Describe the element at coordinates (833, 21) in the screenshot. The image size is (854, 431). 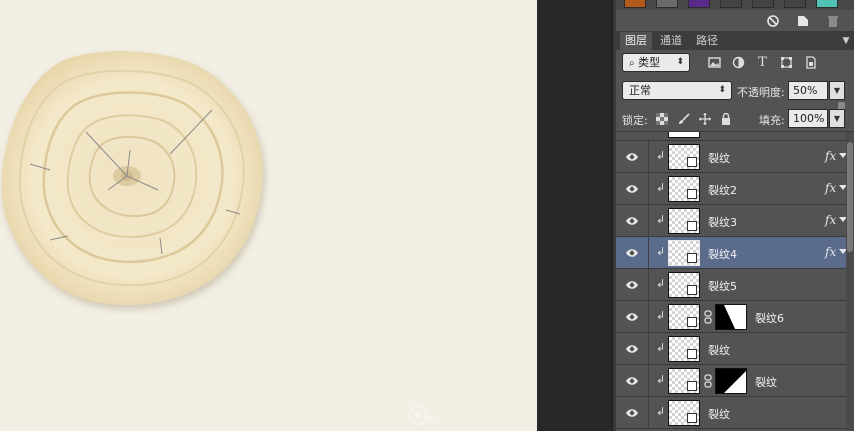
I see `trash-icon` at that location.